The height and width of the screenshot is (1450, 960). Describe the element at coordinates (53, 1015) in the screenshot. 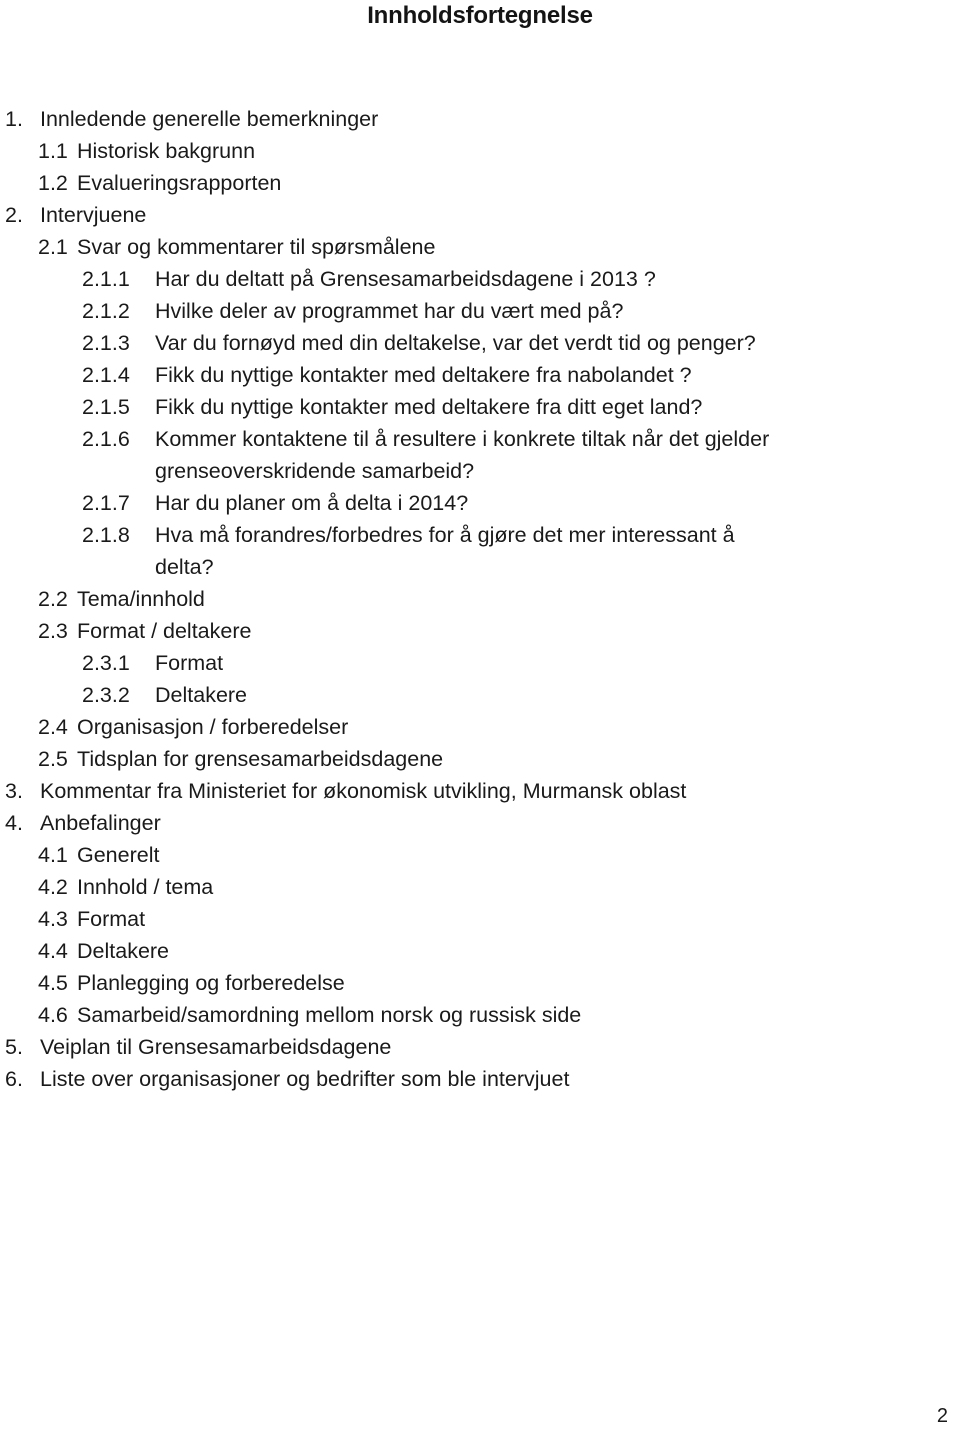

I see `toc-entry-number: 4.6` at that location.